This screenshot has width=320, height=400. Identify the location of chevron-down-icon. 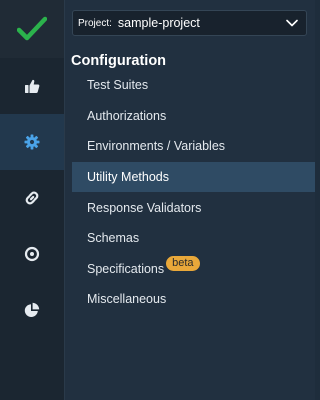
(292, 23).